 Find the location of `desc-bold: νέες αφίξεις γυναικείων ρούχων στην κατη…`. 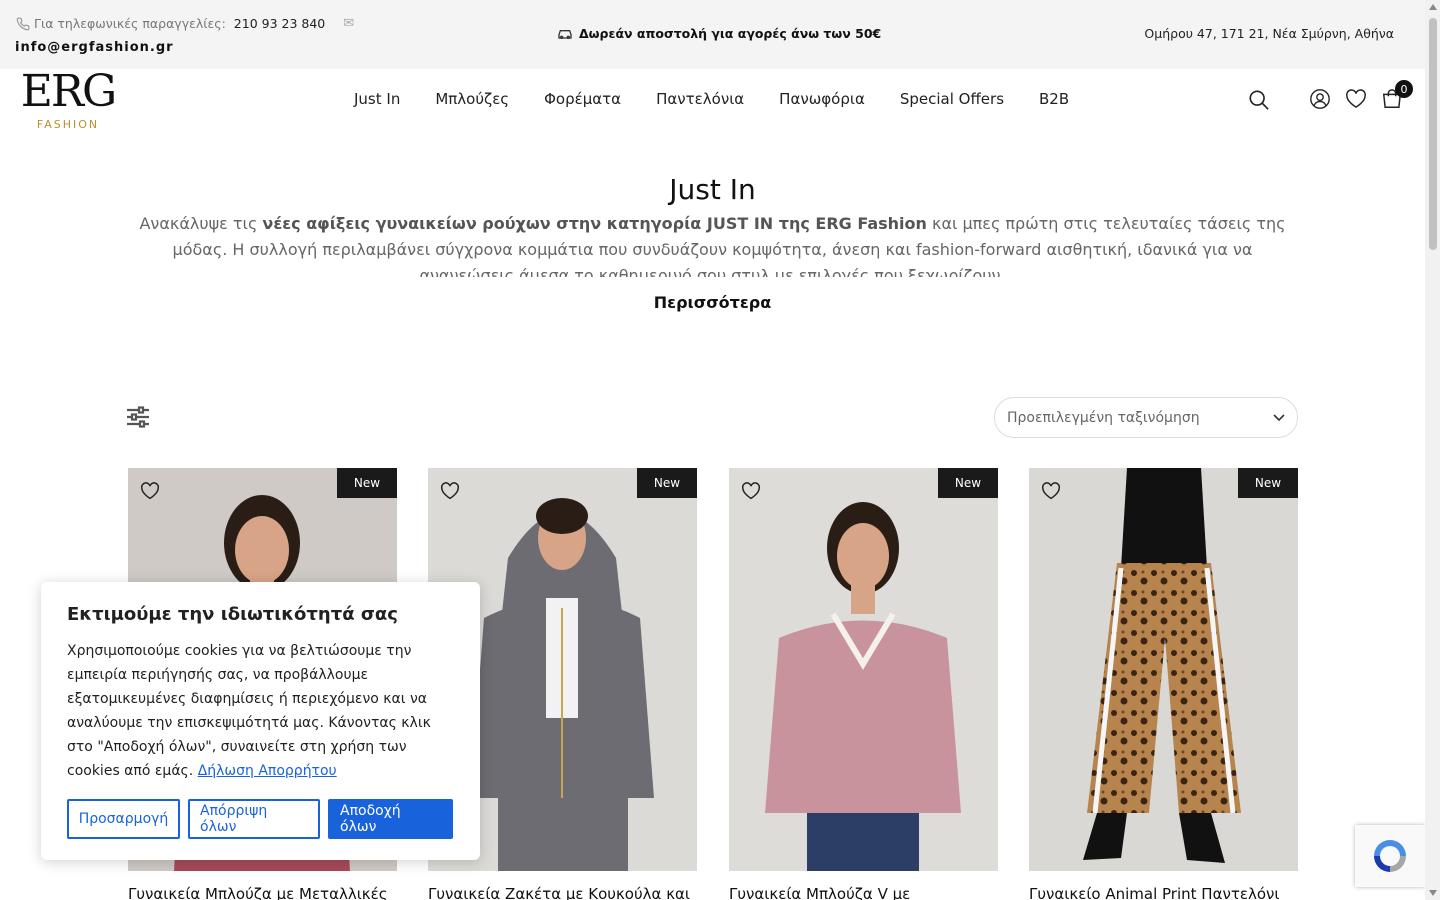

desc-bold: νέες αφίξεις γυναικείων ρούχων στην κατη… is located at coordinates (594, 223).